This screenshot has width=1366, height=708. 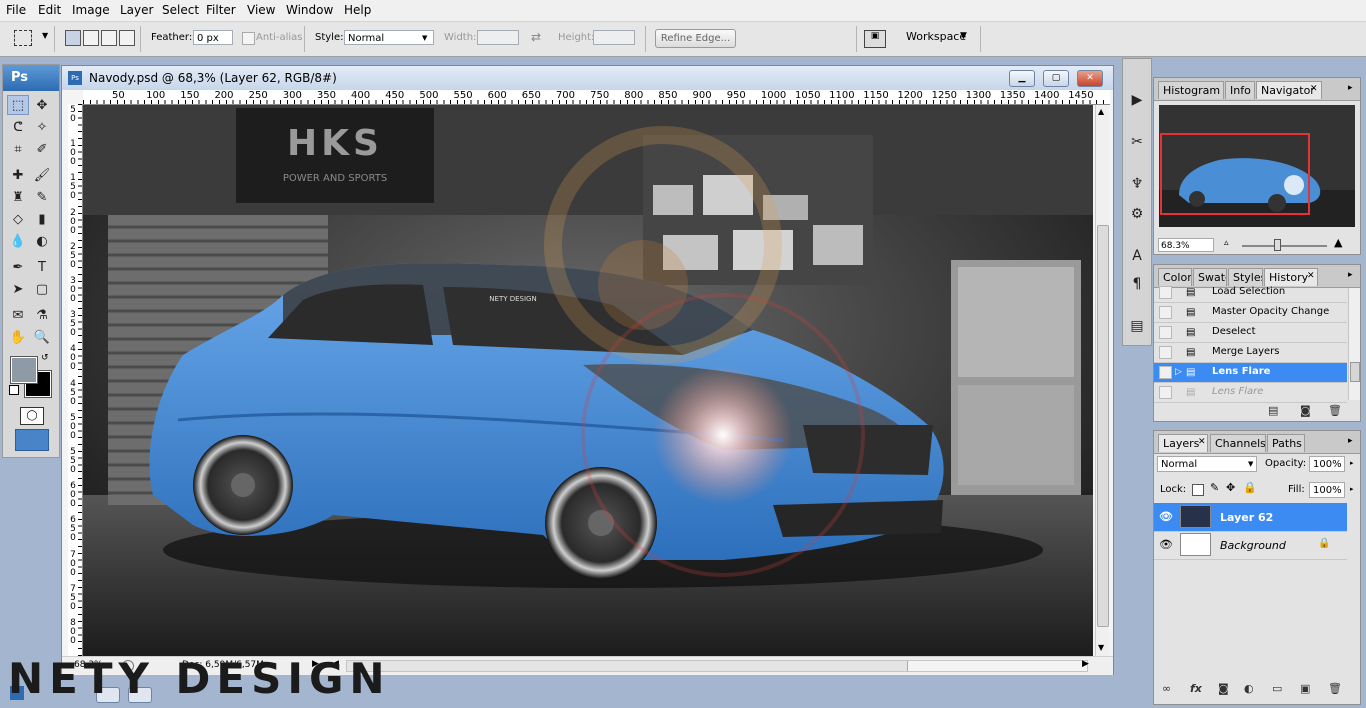 I want to click on type-tool-icon: T, so click(x=42, y=267).